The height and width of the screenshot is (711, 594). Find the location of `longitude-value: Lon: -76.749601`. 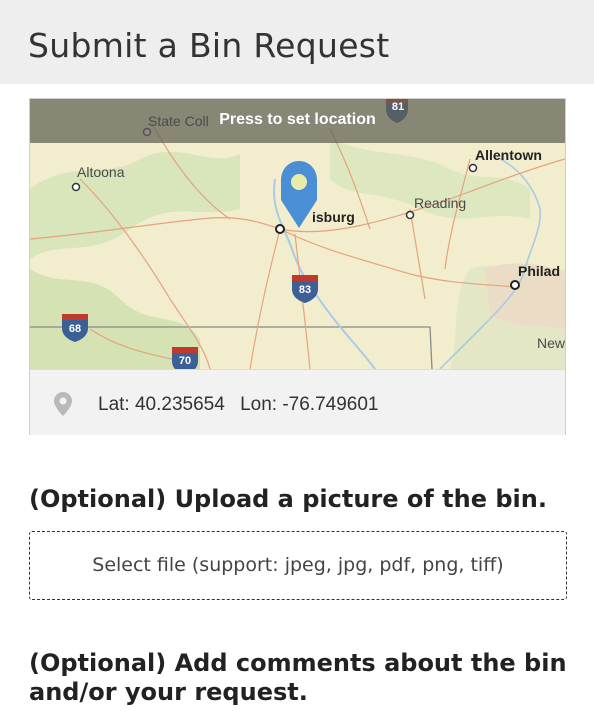

longitude-value: Lon: -76.749601 is located at coordinates (309, 404).